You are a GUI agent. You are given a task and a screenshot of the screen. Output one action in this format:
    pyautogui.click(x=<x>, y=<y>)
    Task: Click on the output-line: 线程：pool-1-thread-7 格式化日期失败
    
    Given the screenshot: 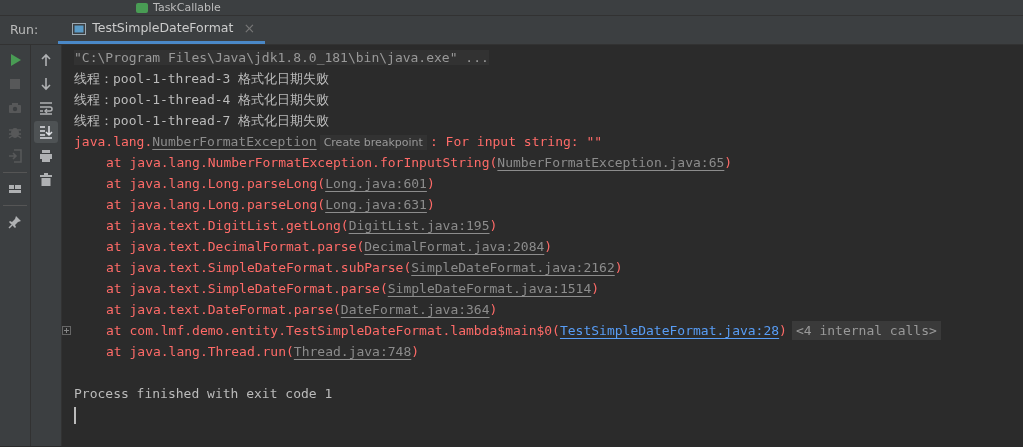 What is the action you would take?
    pyautogui.click(x=202, y=120)
    